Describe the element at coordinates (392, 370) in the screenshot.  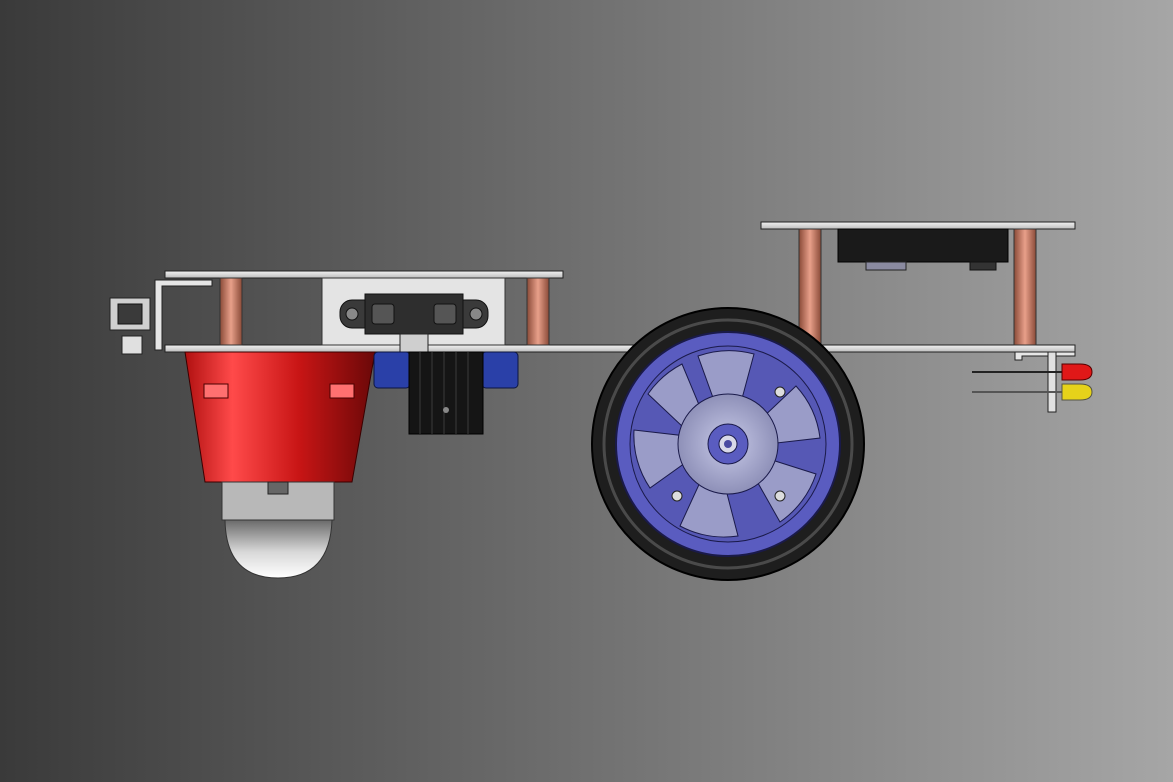
I see `servo-mount-left` at that location.